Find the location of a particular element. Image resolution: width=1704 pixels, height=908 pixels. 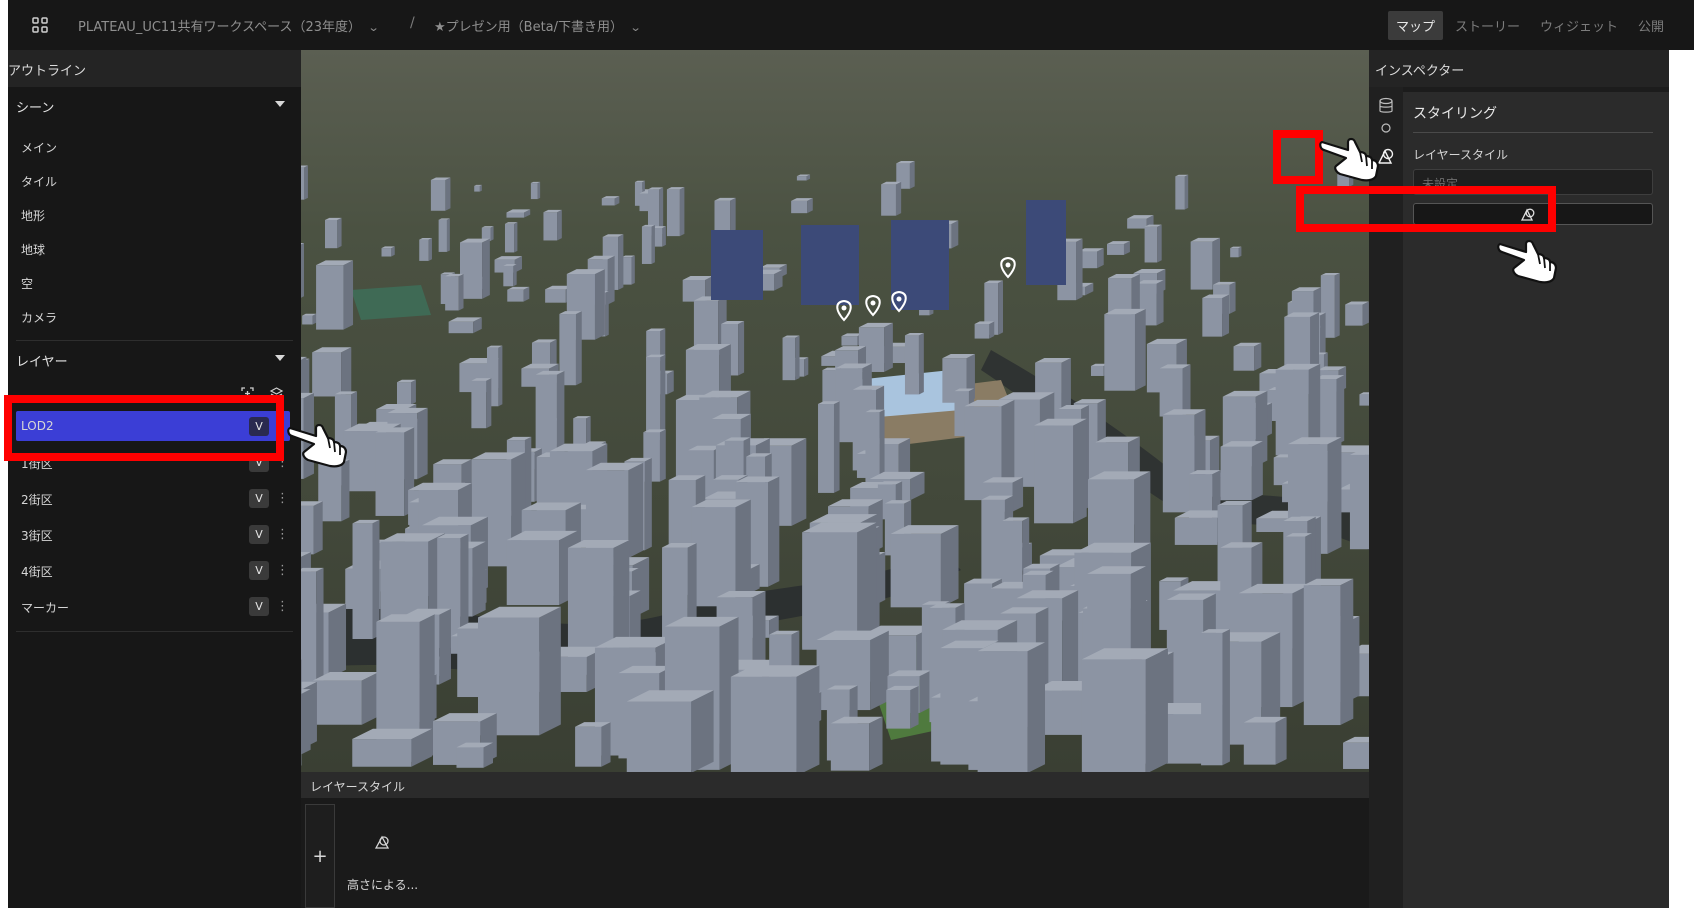

edit-style-button is located at coordinates (1533, 214).